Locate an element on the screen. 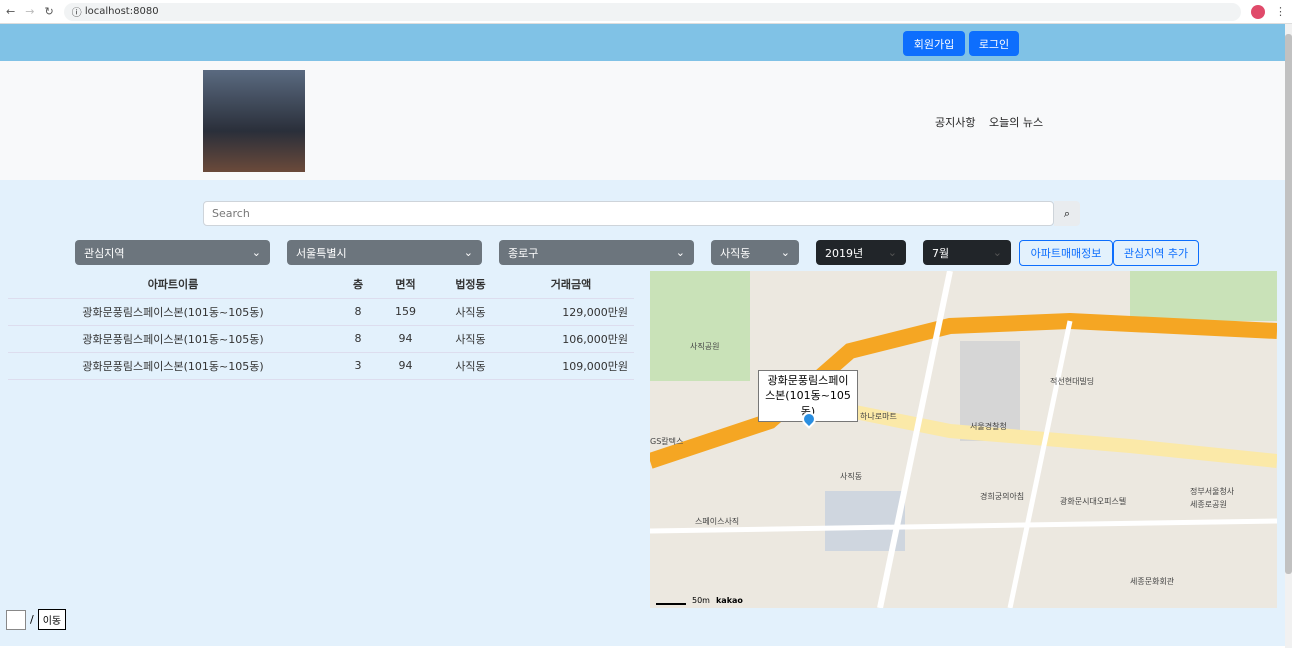 The image size is (1292, 648). table-row: 광화문풍림스페이스본(101동~105동) 8 159 사직동 129,000만원 is located at coordinates (321, 312).